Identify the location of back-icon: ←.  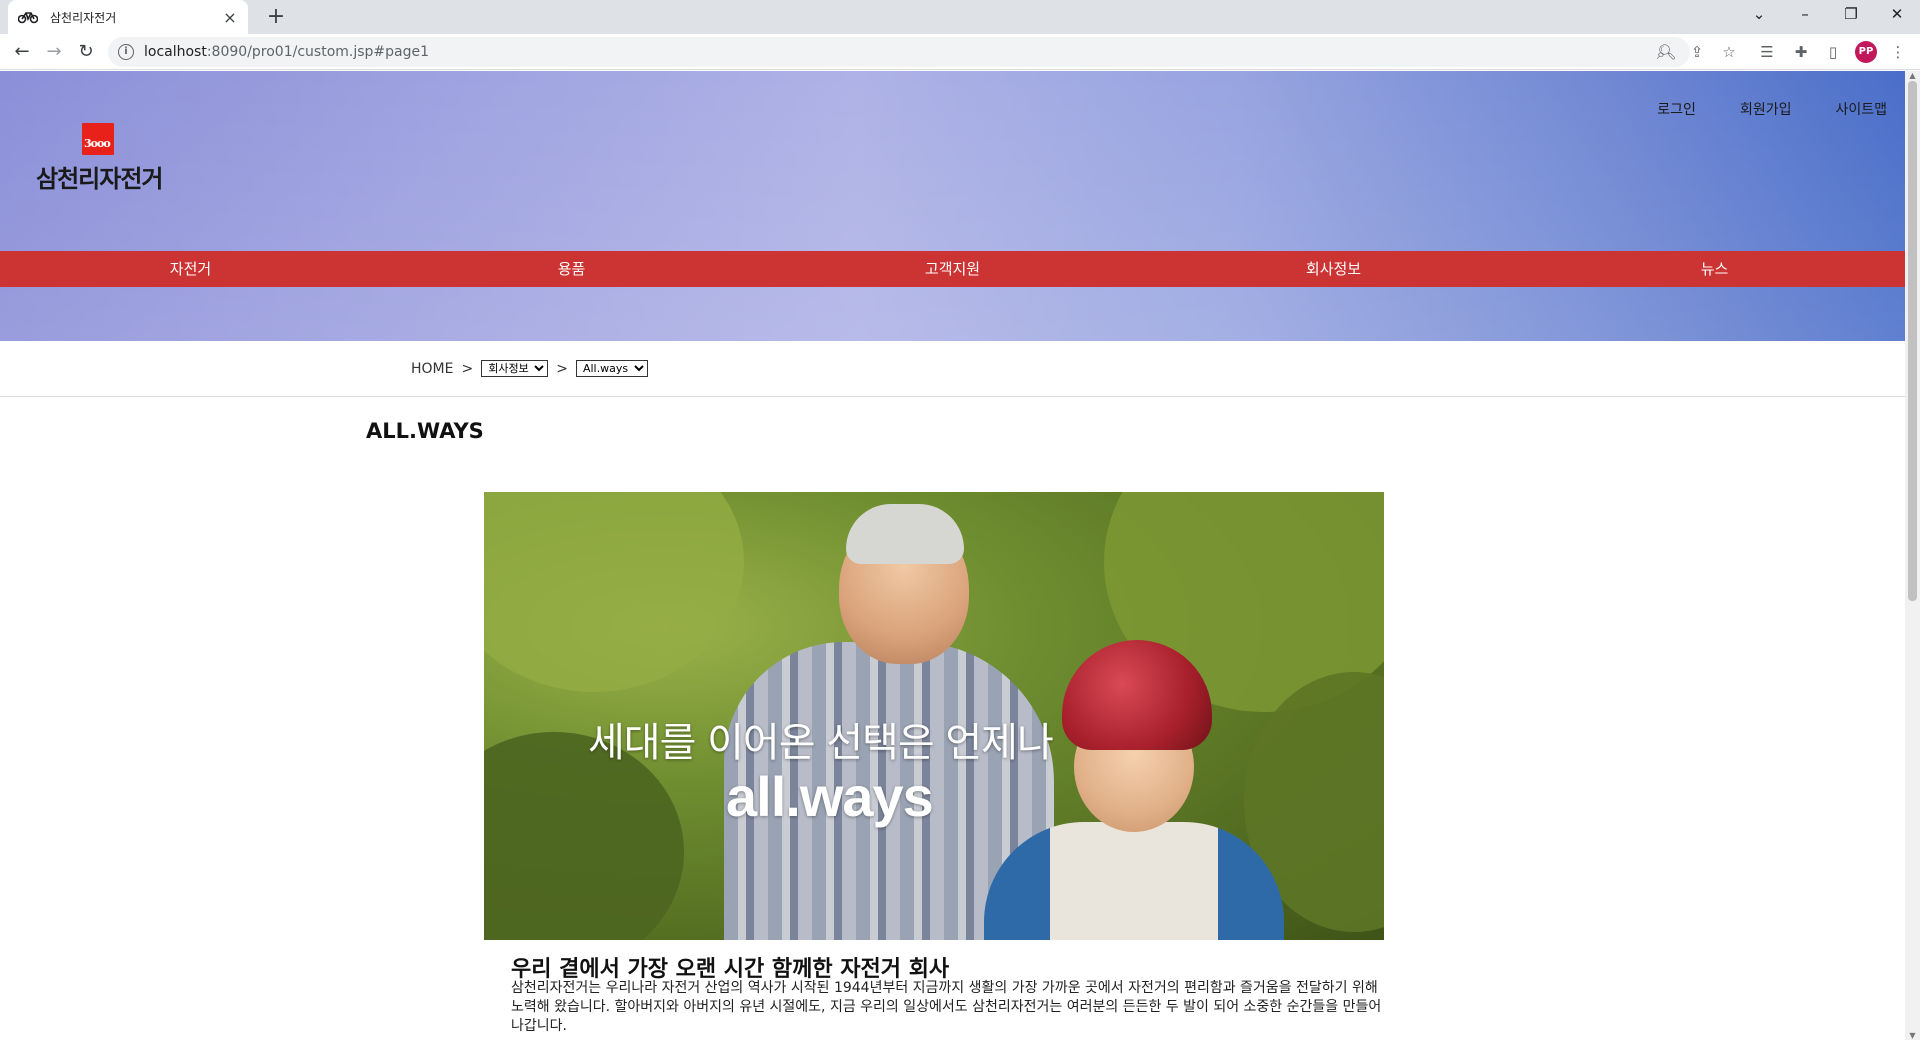
(22, 52).